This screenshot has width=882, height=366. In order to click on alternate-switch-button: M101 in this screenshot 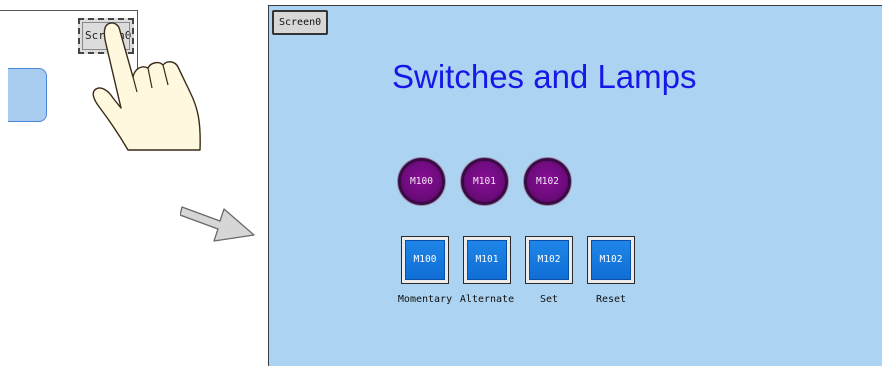, I will do `click(487, 260)`.